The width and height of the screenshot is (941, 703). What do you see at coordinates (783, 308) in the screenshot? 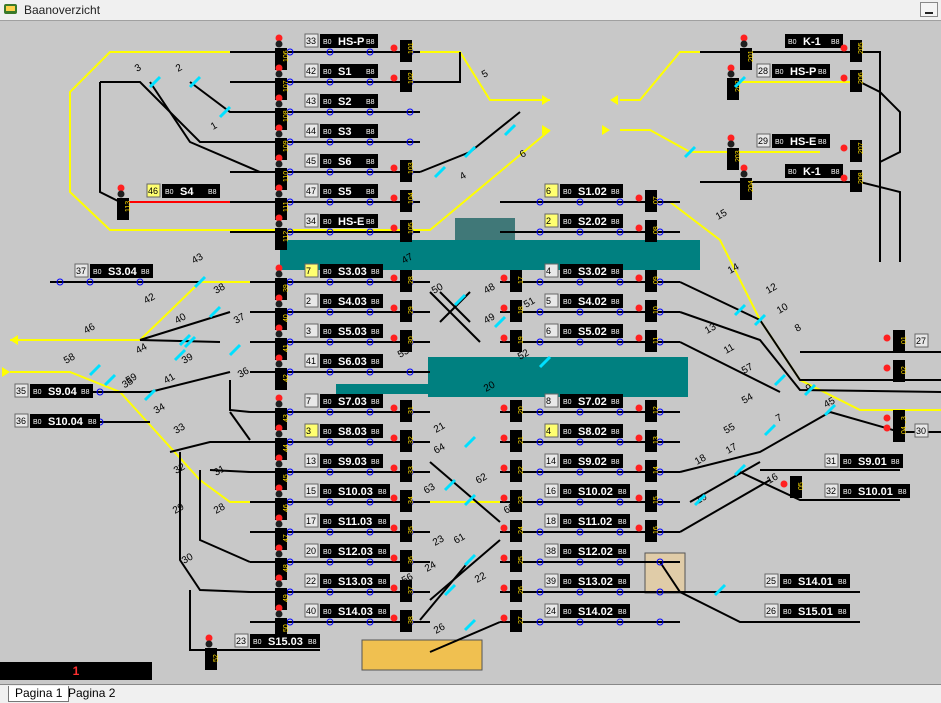
I see `switch-number: 10` at bounding box center [783, 308].